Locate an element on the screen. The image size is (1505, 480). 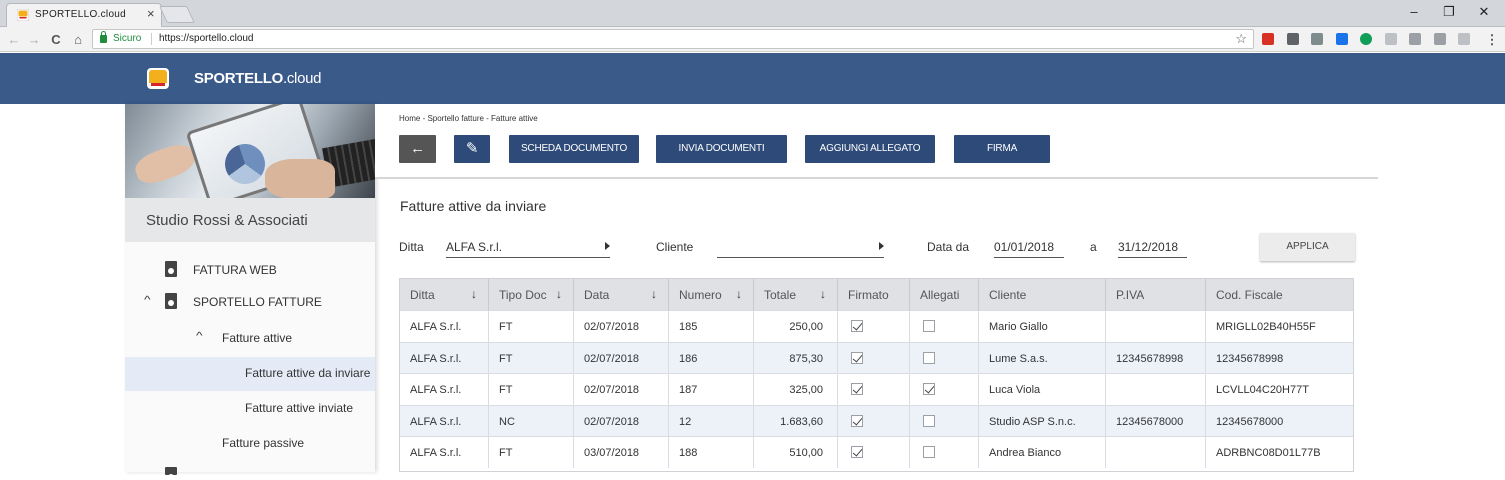
sidebar-item-sportello-fatture: ^ SPORTELLO FATTURE is located at coordinates (250, 303).